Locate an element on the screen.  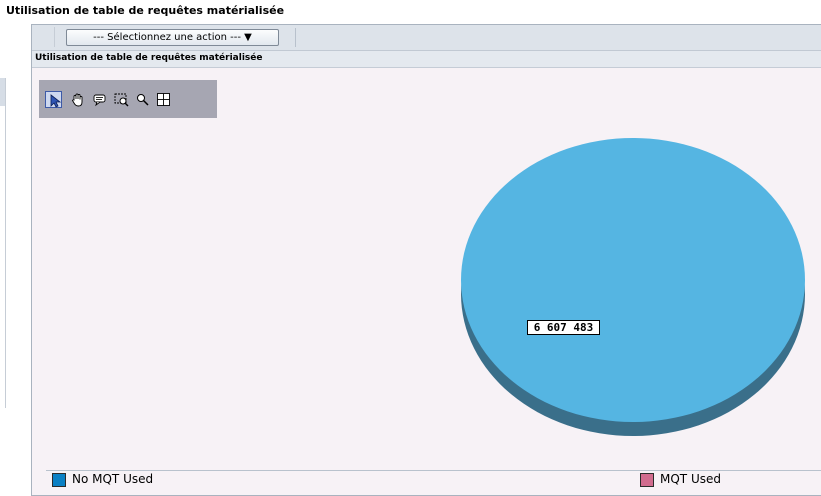
report-toolbar: --- Sélectionnez une action --- ▼ is located at coordinates (426, 38).